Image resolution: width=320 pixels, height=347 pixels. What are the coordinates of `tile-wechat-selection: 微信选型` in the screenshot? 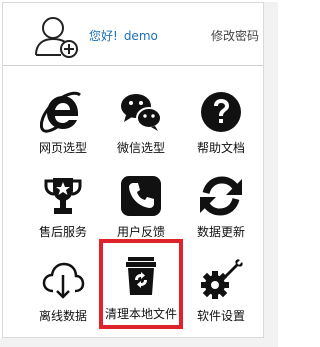 It's located at (141, 121).